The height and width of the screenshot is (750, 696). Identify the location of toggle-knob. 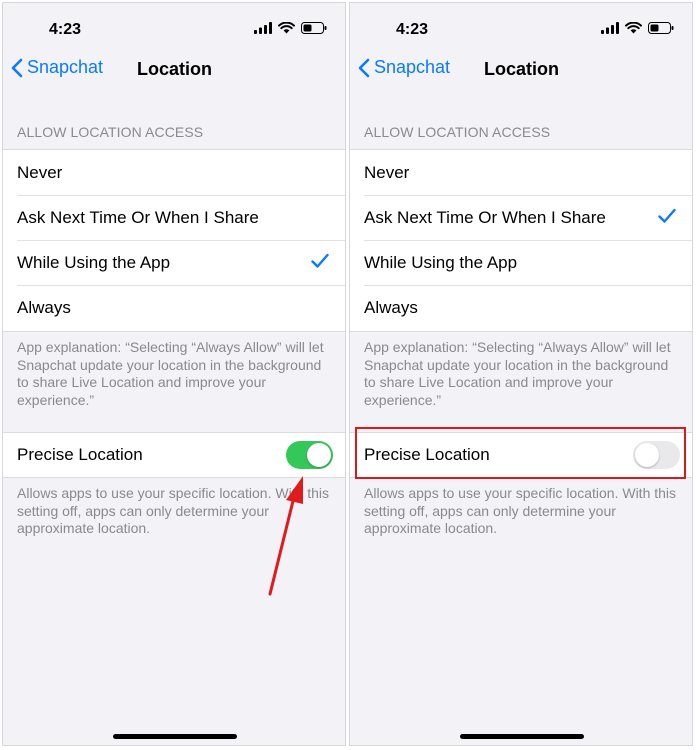
(319, 455).